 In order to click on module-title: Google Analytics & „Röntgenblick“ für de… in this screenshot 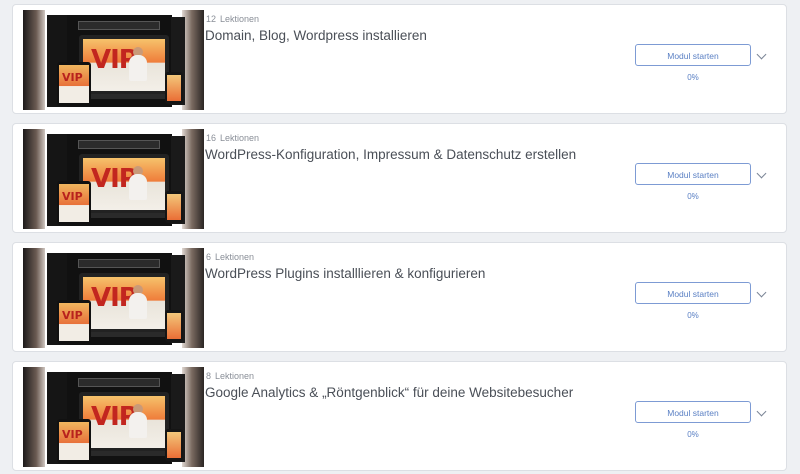, I will do `click(389, 392)`.